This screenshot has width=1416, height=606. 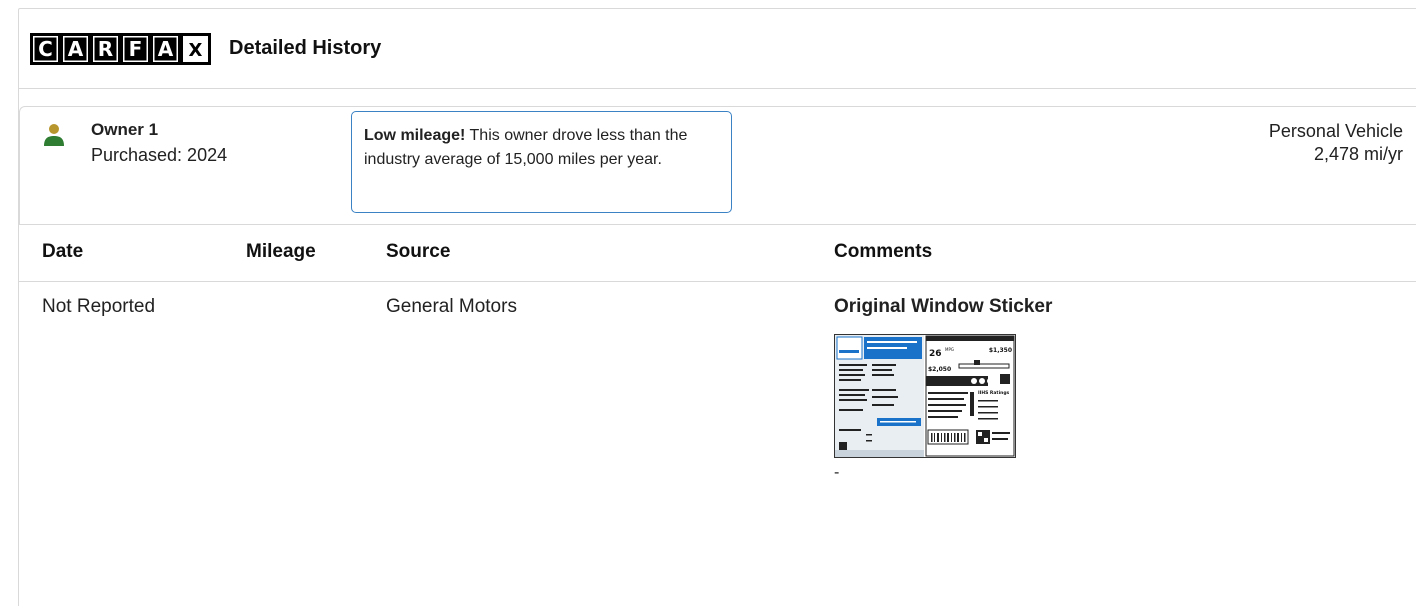 What do you see at coordinates (415, 135) in the screenshot?
I see `callout-highlight: Low mileage!` at bounding box center [415, 135].